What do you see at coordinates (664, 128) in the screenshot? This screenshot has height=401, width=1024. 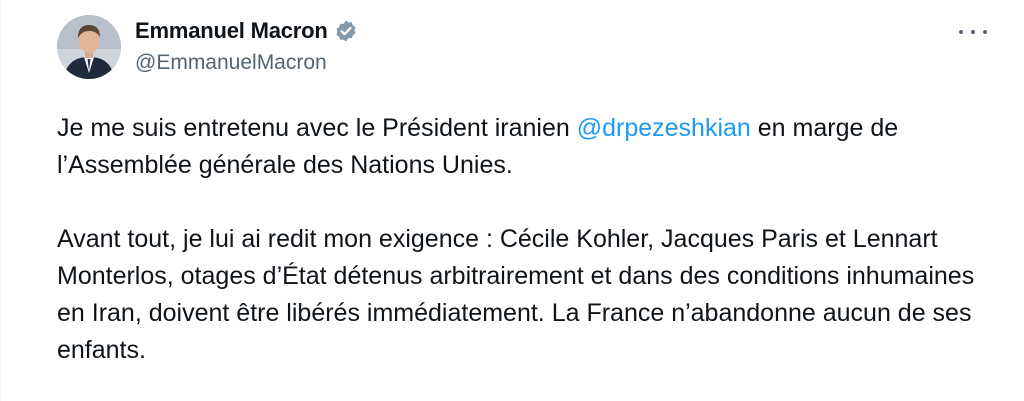 I see `mention-link: @drpezeshkian` at bounding box center [664, 128].